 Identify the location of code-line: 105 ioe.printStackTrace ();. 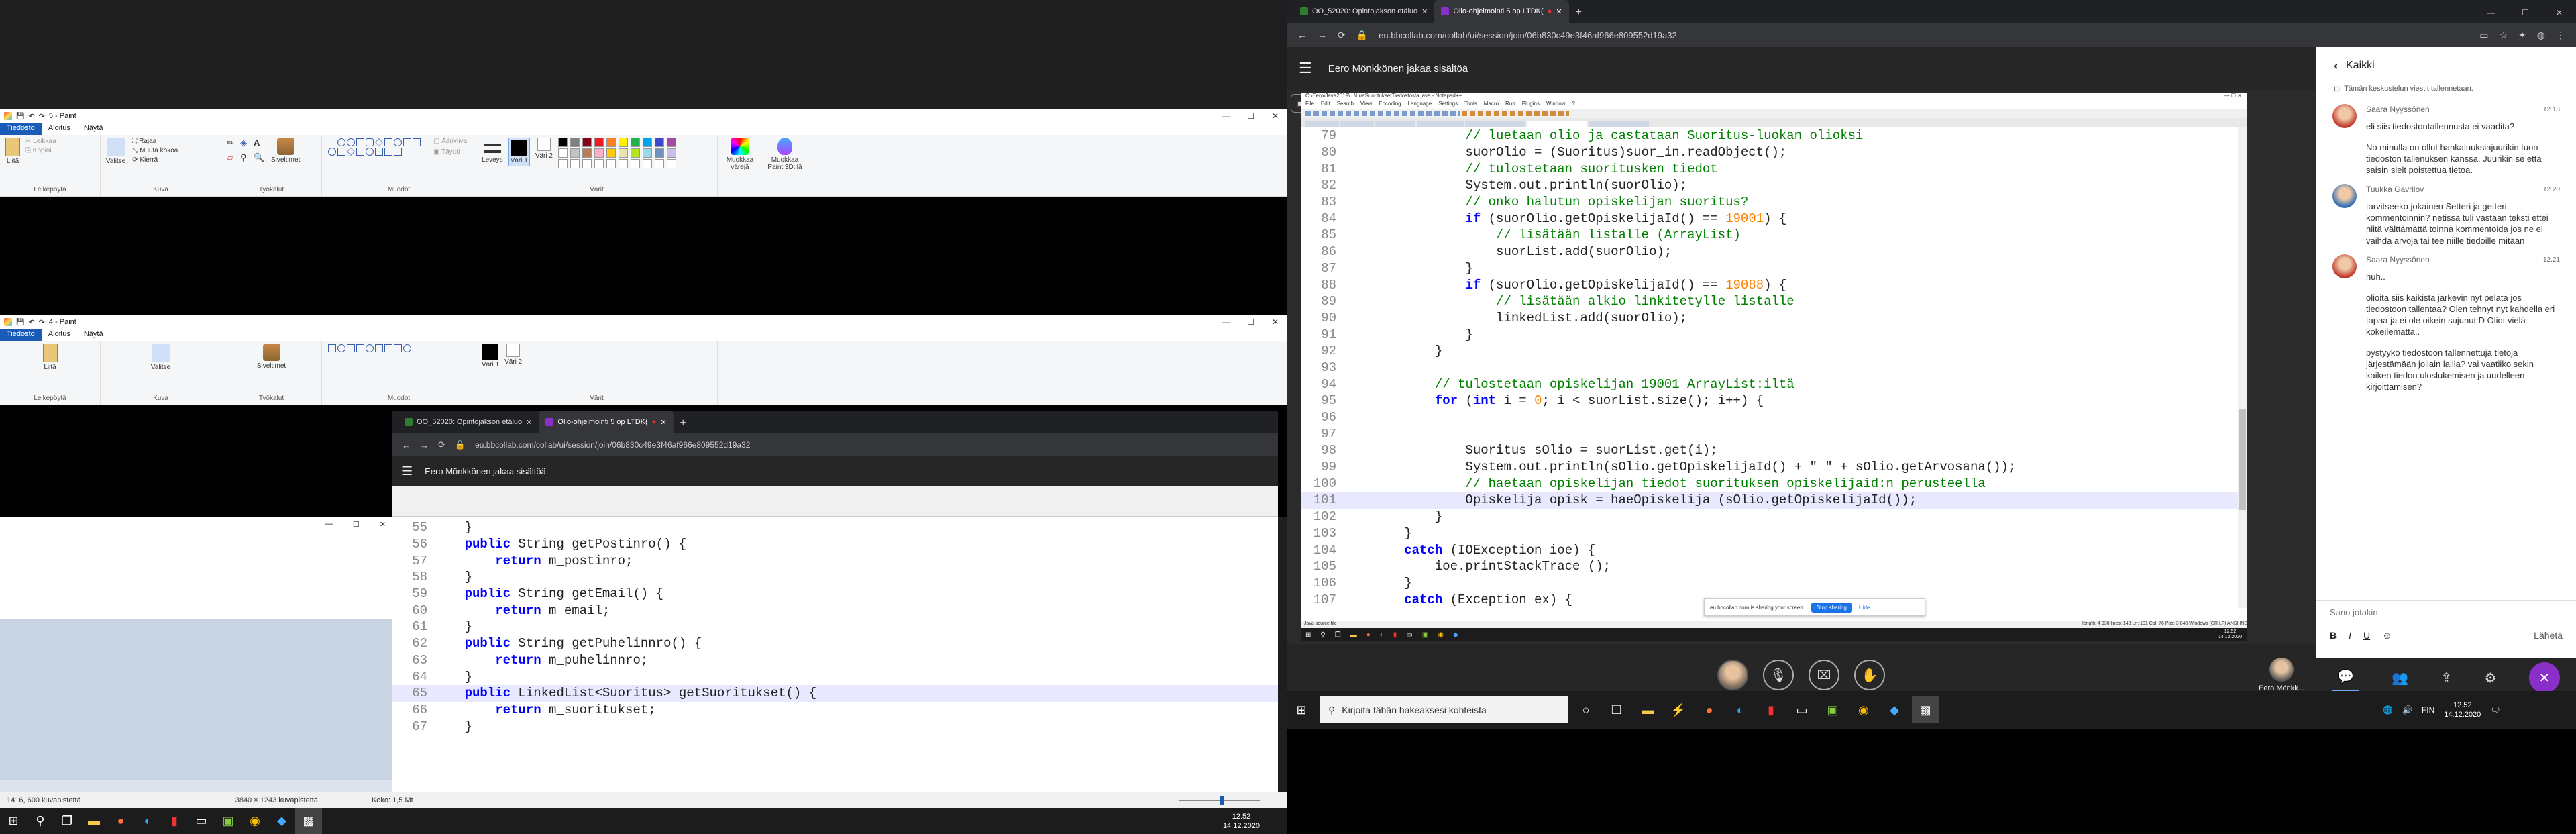
(1774, 566).